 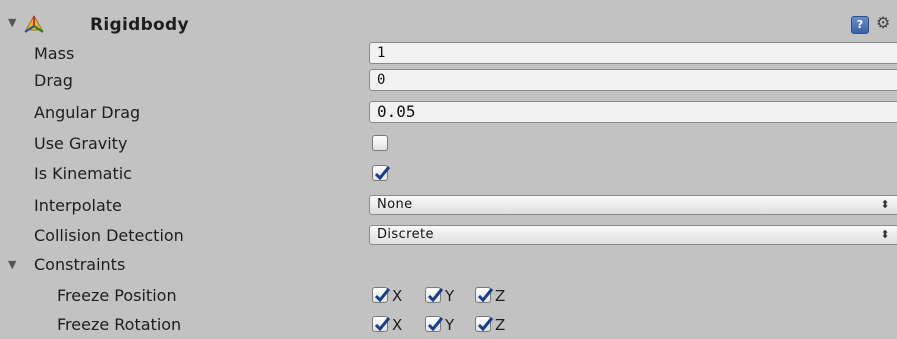 I want to click on freeze-rotation-row: Freeze Rotation X Y Z, so click(x=448, y=325).